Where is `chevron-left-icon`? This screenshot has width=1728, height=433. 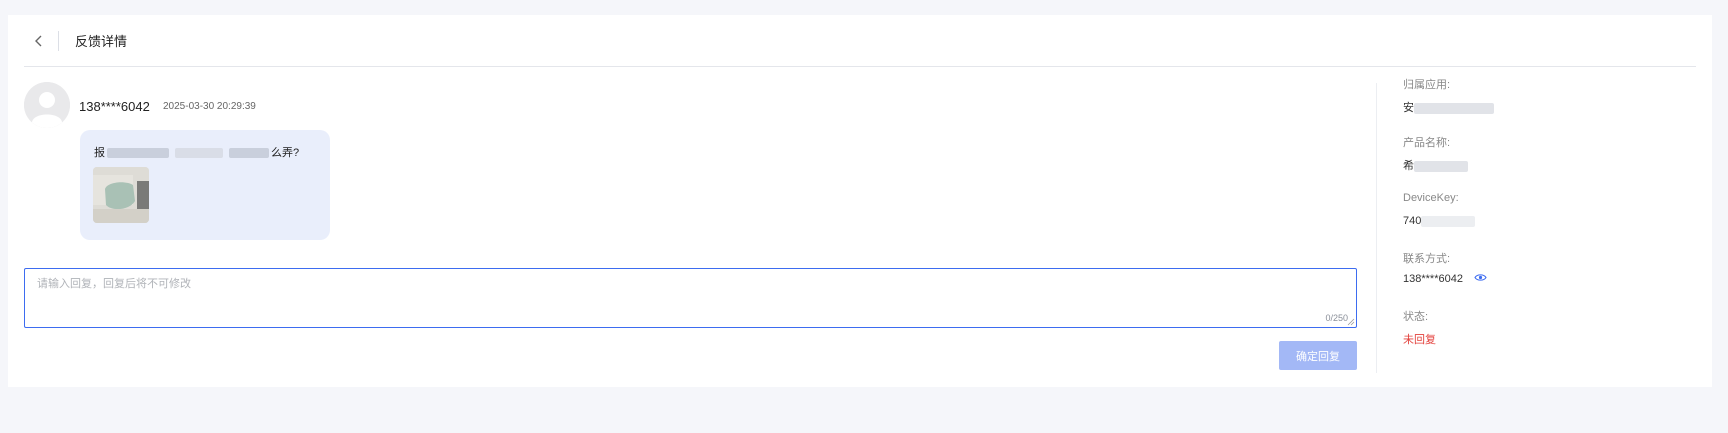 chevron-left-icon is located at coordinates (38, 40).